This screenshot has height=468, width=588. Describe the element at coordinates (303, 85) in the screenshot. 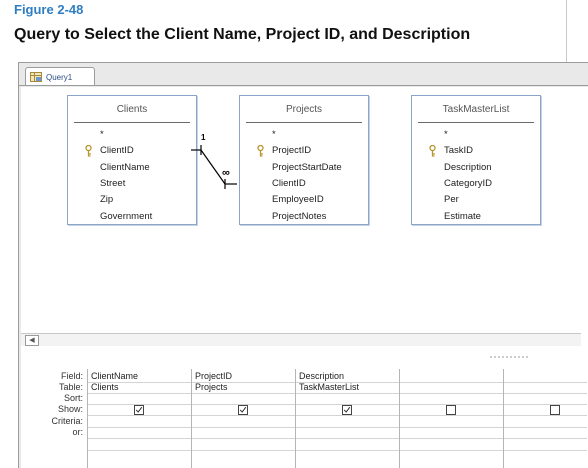

I see `tab-divider` at that location.